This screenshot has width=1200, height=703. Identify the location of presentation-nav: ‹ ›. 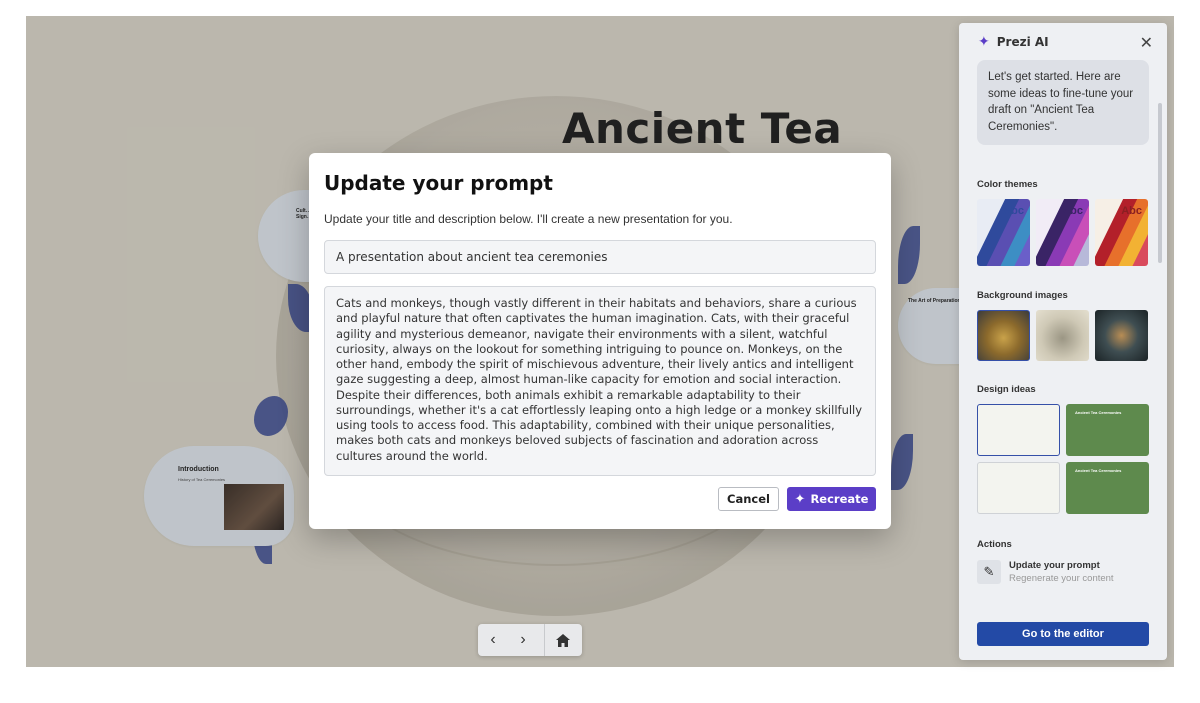
(530, 640).